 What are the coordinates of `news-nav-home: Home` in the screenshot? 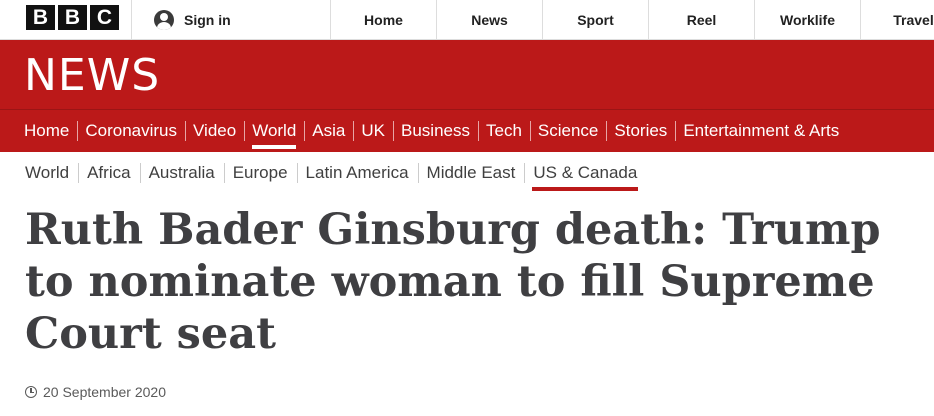 It's located at (46, 130).